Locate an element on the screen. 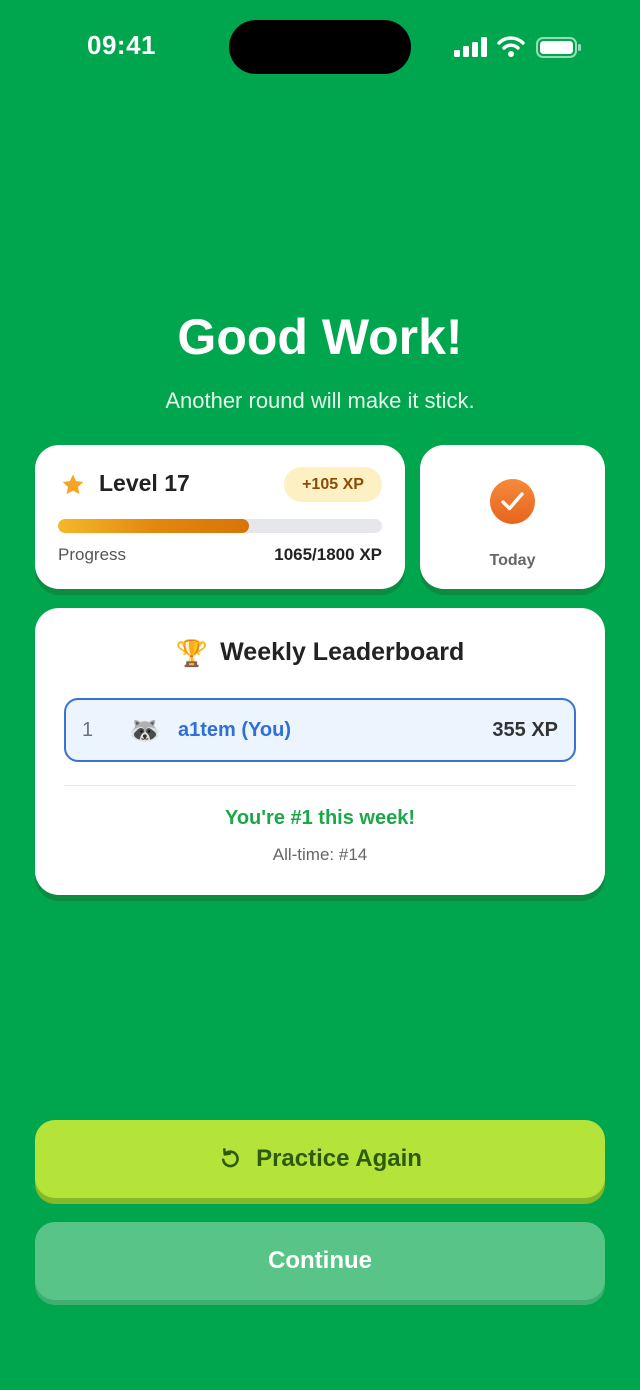 Image resolution: width=640 pixels, height=1390 pixels. progress-label: Progress is located at coordinates (92, 554).